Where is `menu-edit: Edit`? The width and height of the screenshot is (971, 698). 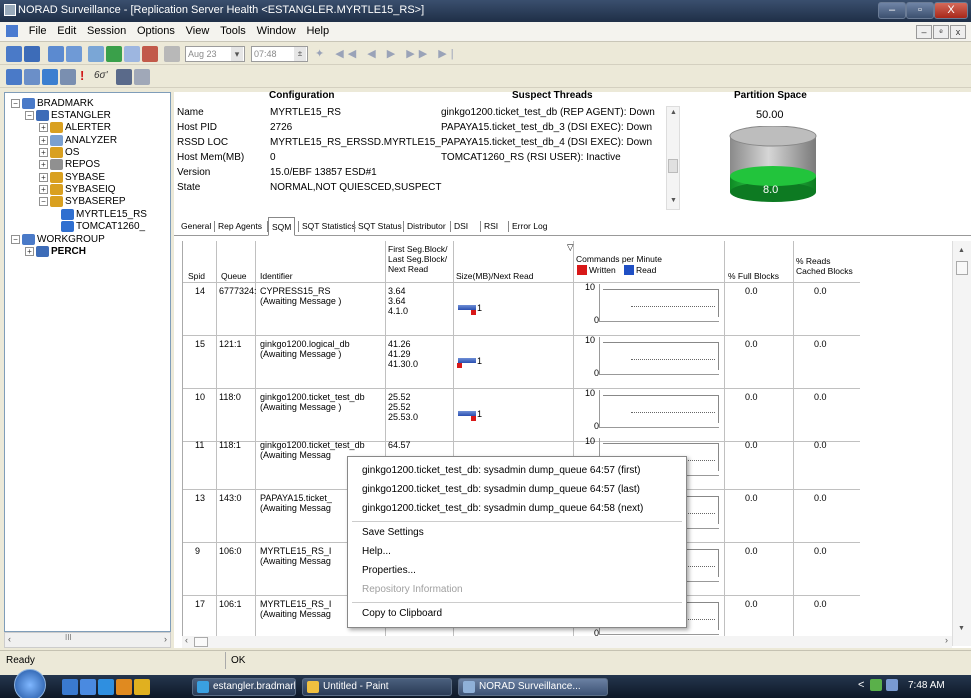 menu-edit: Edit is located at coordinates (66, 31).